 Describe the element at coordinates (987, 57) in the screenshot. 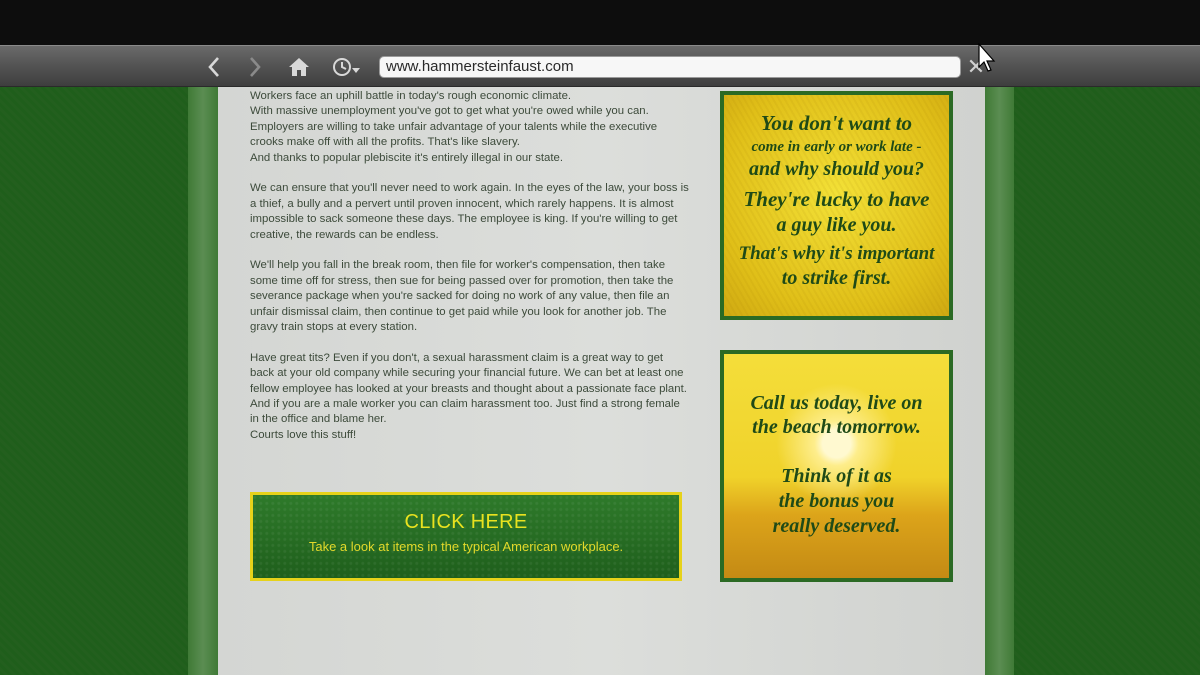

I see `mouse-cursor-icon` at that location.